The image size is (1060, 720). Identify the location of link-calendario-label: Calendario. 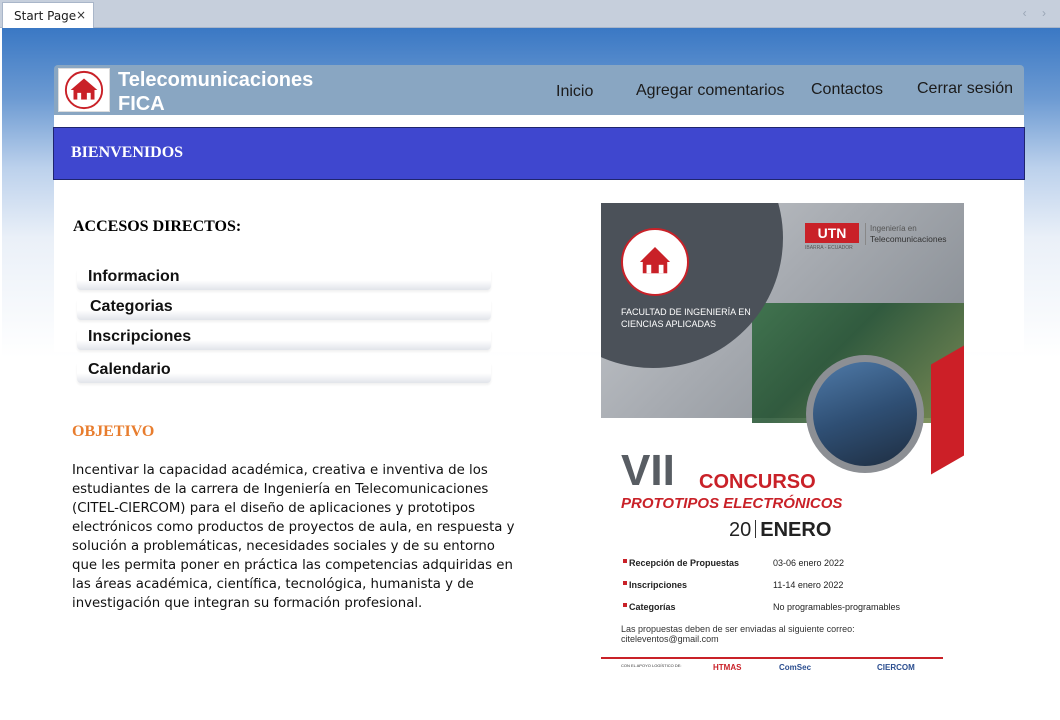
(129, 369).